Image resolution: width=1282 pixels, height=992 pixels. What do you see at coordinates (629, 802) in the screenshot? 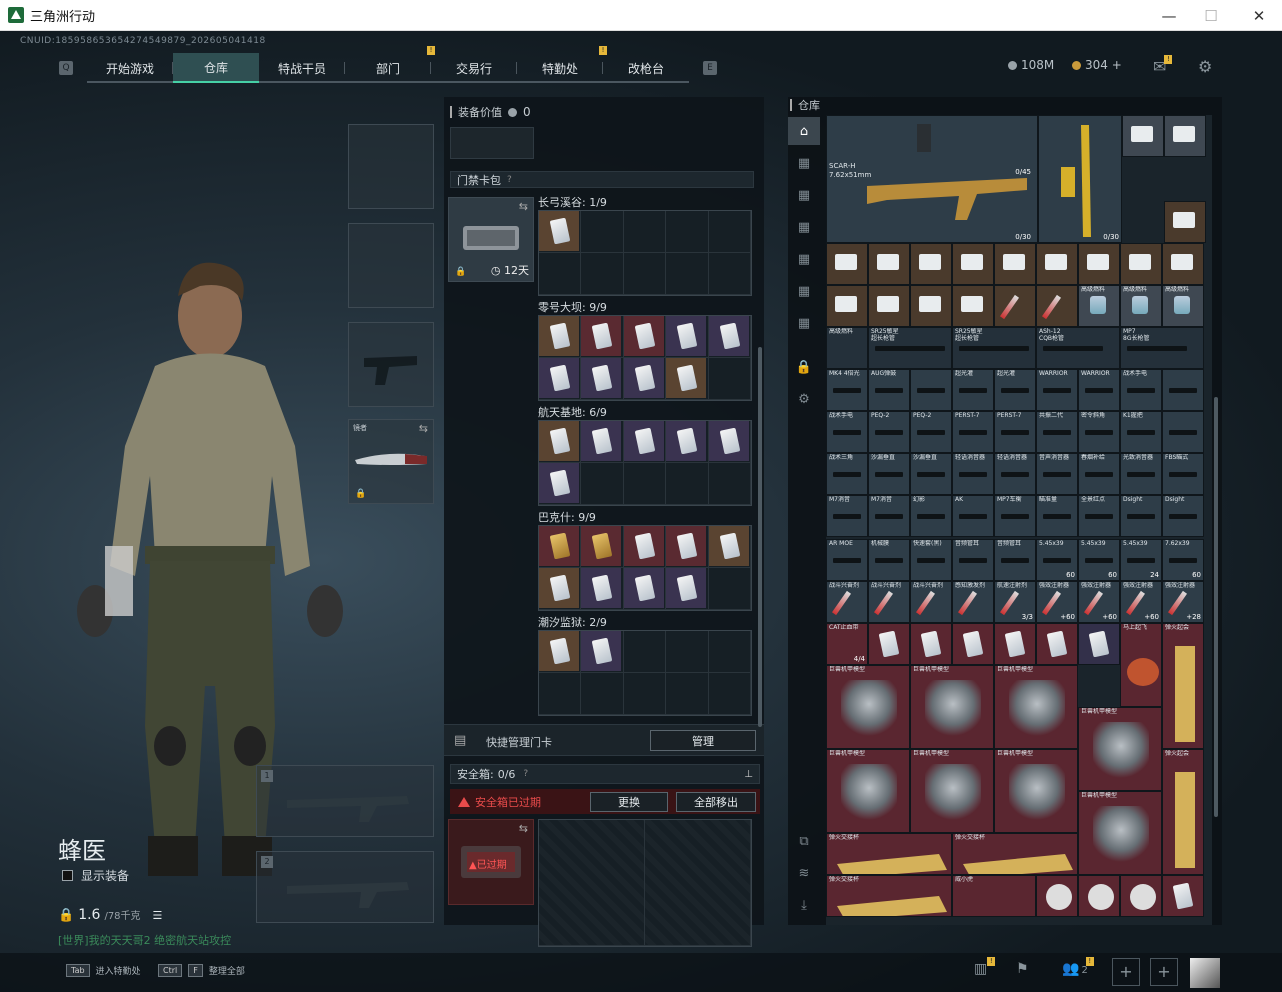
I see `change-button: 更换` at bounding box center [629, 802].